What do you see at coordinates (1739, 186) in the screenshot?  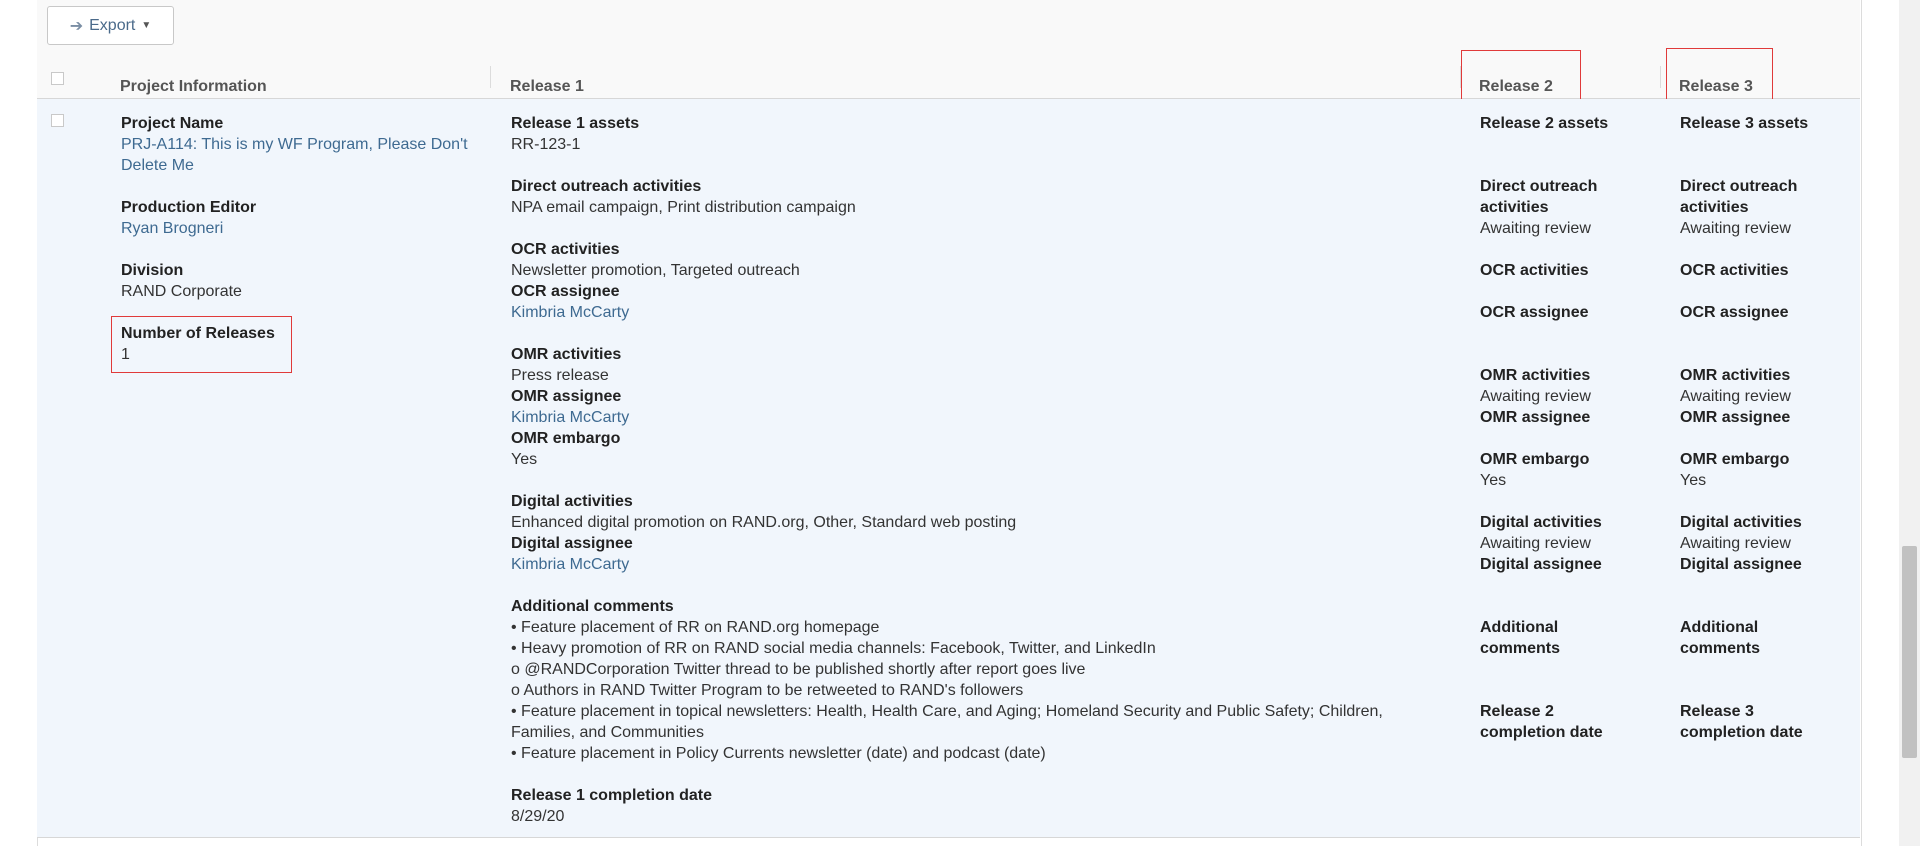 I see `release-3-direct-outreach-label: Direct outreach` at bounding box center [1739, 186].